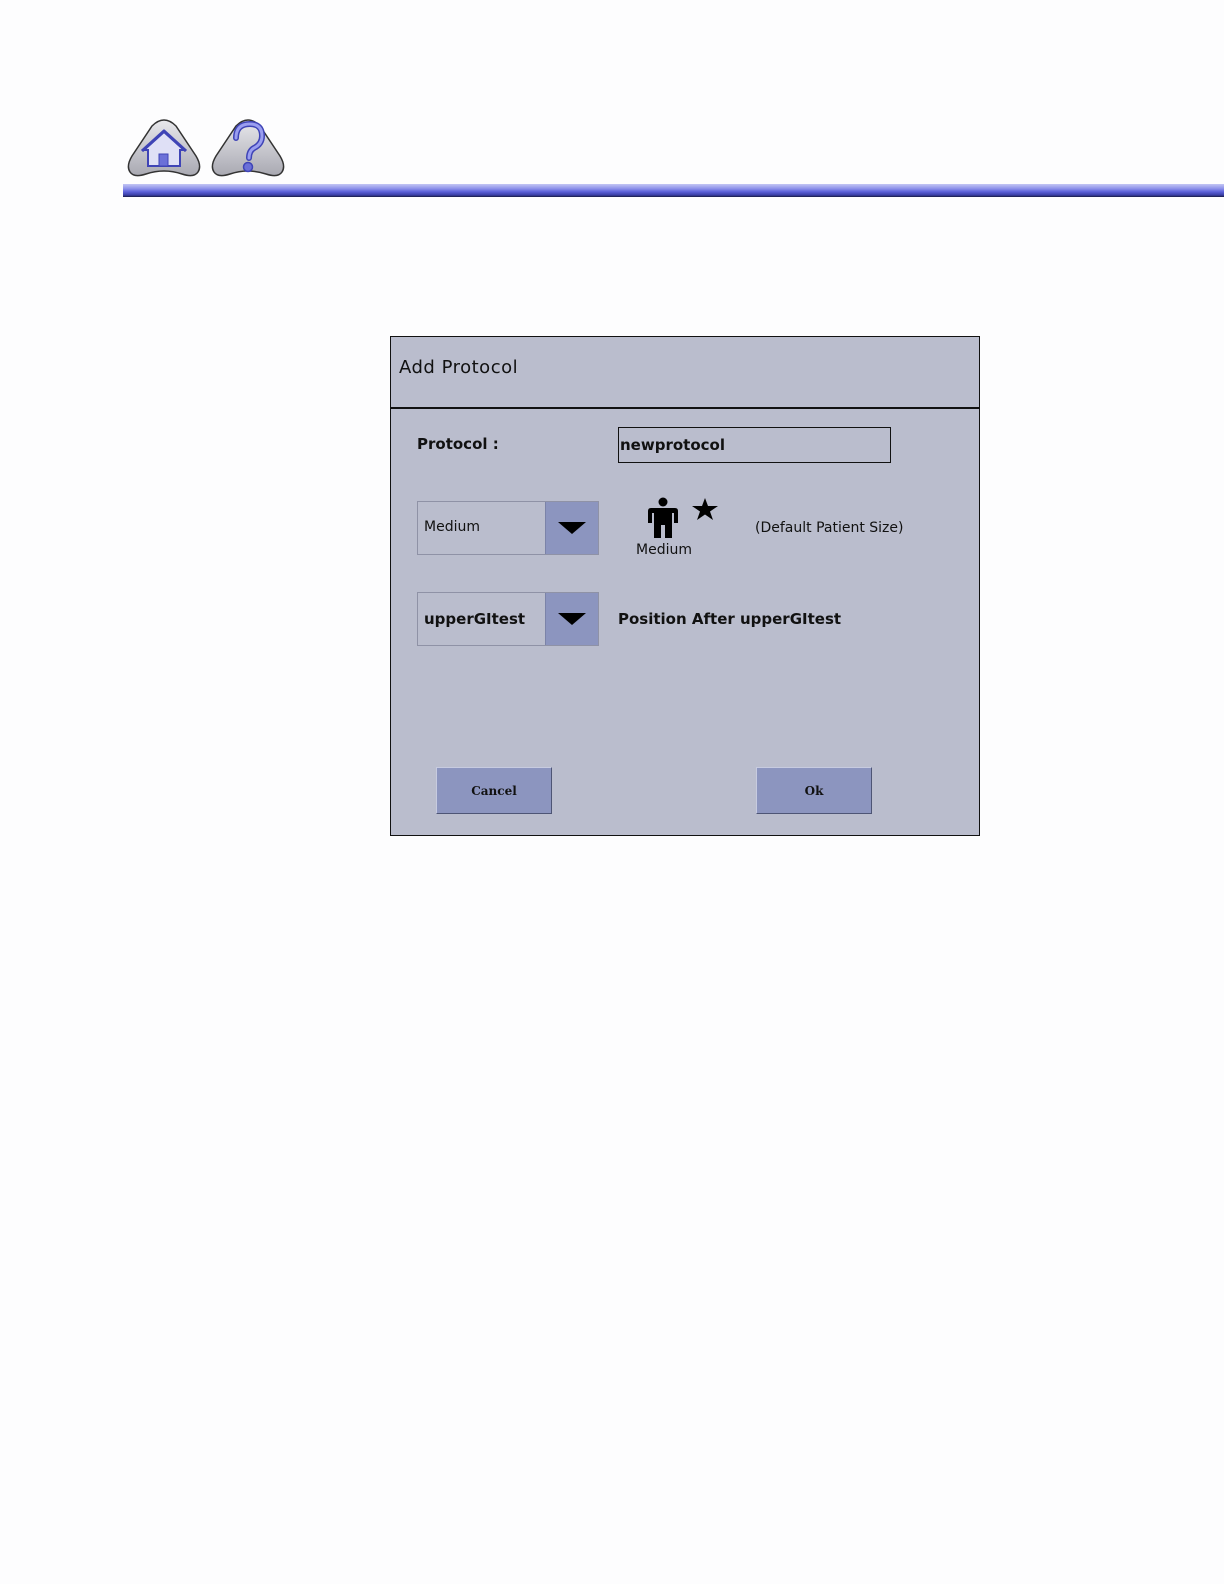 Image resolution: width=1224 pixels, height=1584 pixels. I want to click on help-icon, so click(248, 148).